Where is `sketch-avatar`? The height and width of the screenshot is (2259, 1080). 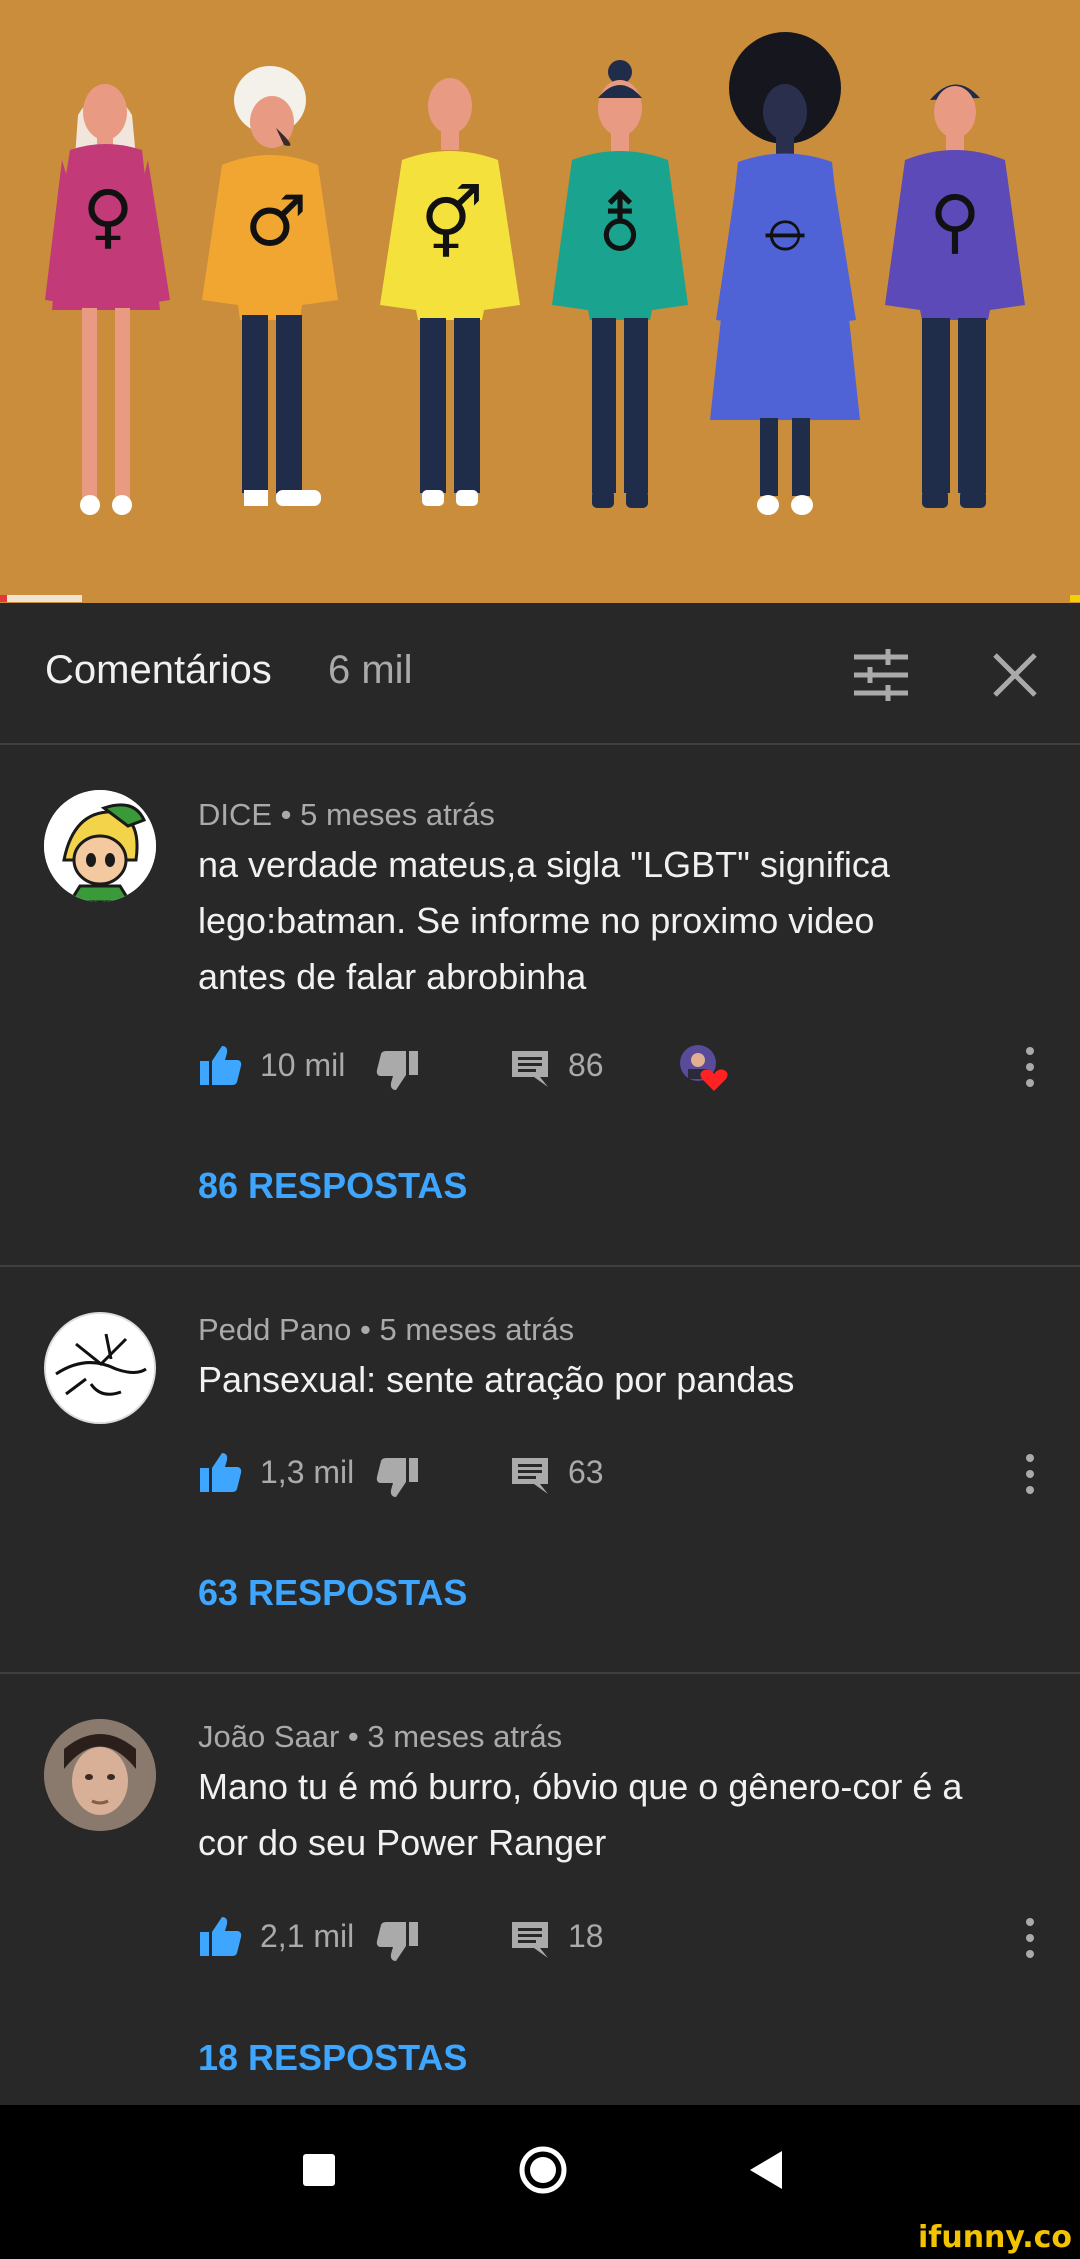
sketch-avatar is located at coordinates (100, 1368).